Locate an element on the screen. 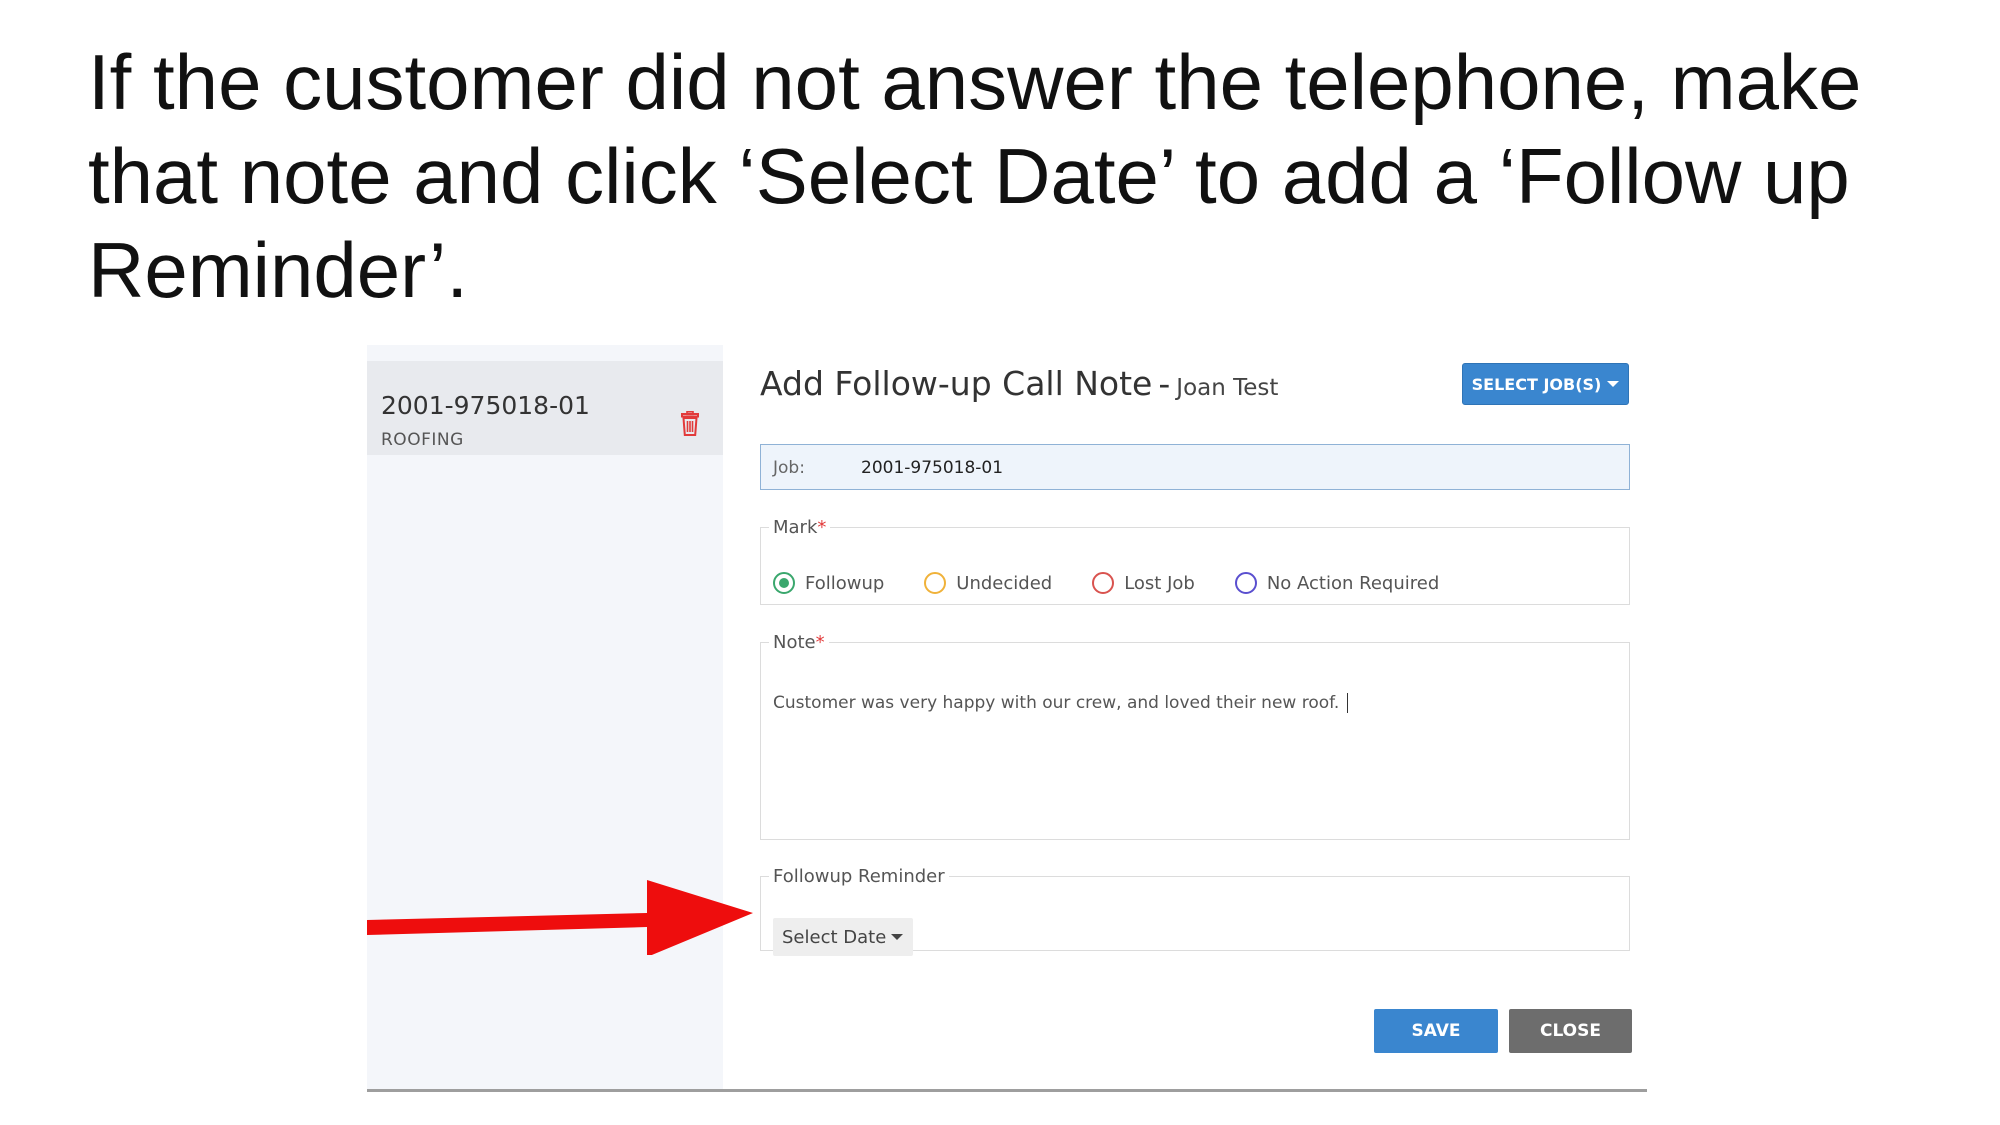  select-jobs-label: SELECT JOB(S) is located at coordinates (1536, 384).